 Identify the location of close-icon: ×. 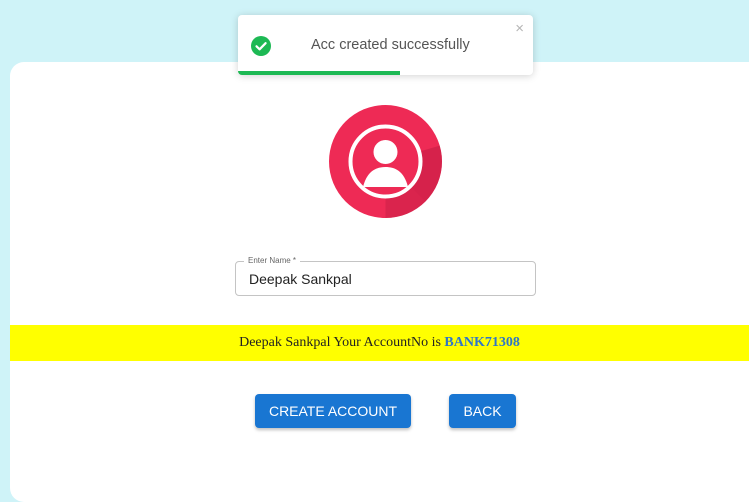
(519, 28).